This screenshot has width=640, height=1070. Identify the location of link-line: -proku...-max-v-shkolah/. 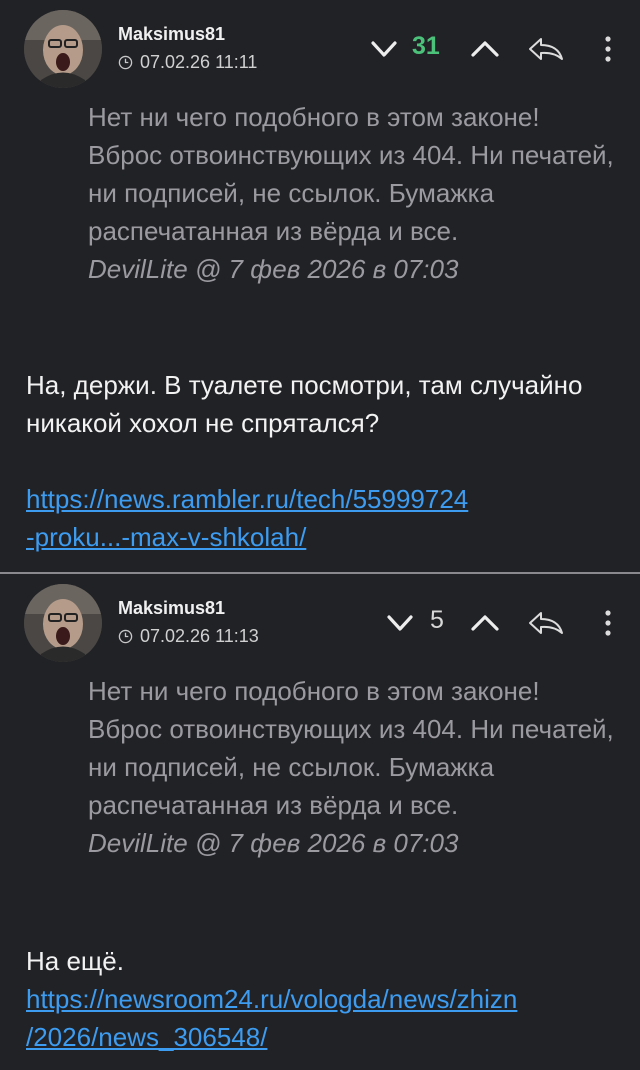
(166, 537).